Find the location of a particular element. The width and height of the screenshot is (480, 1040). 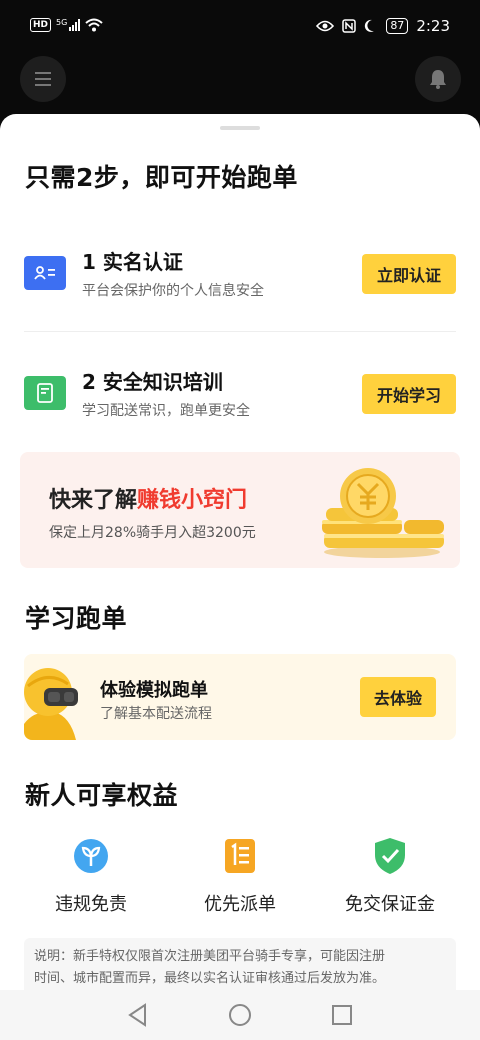

clock: 2:23 is located at coordinates (433, 26).